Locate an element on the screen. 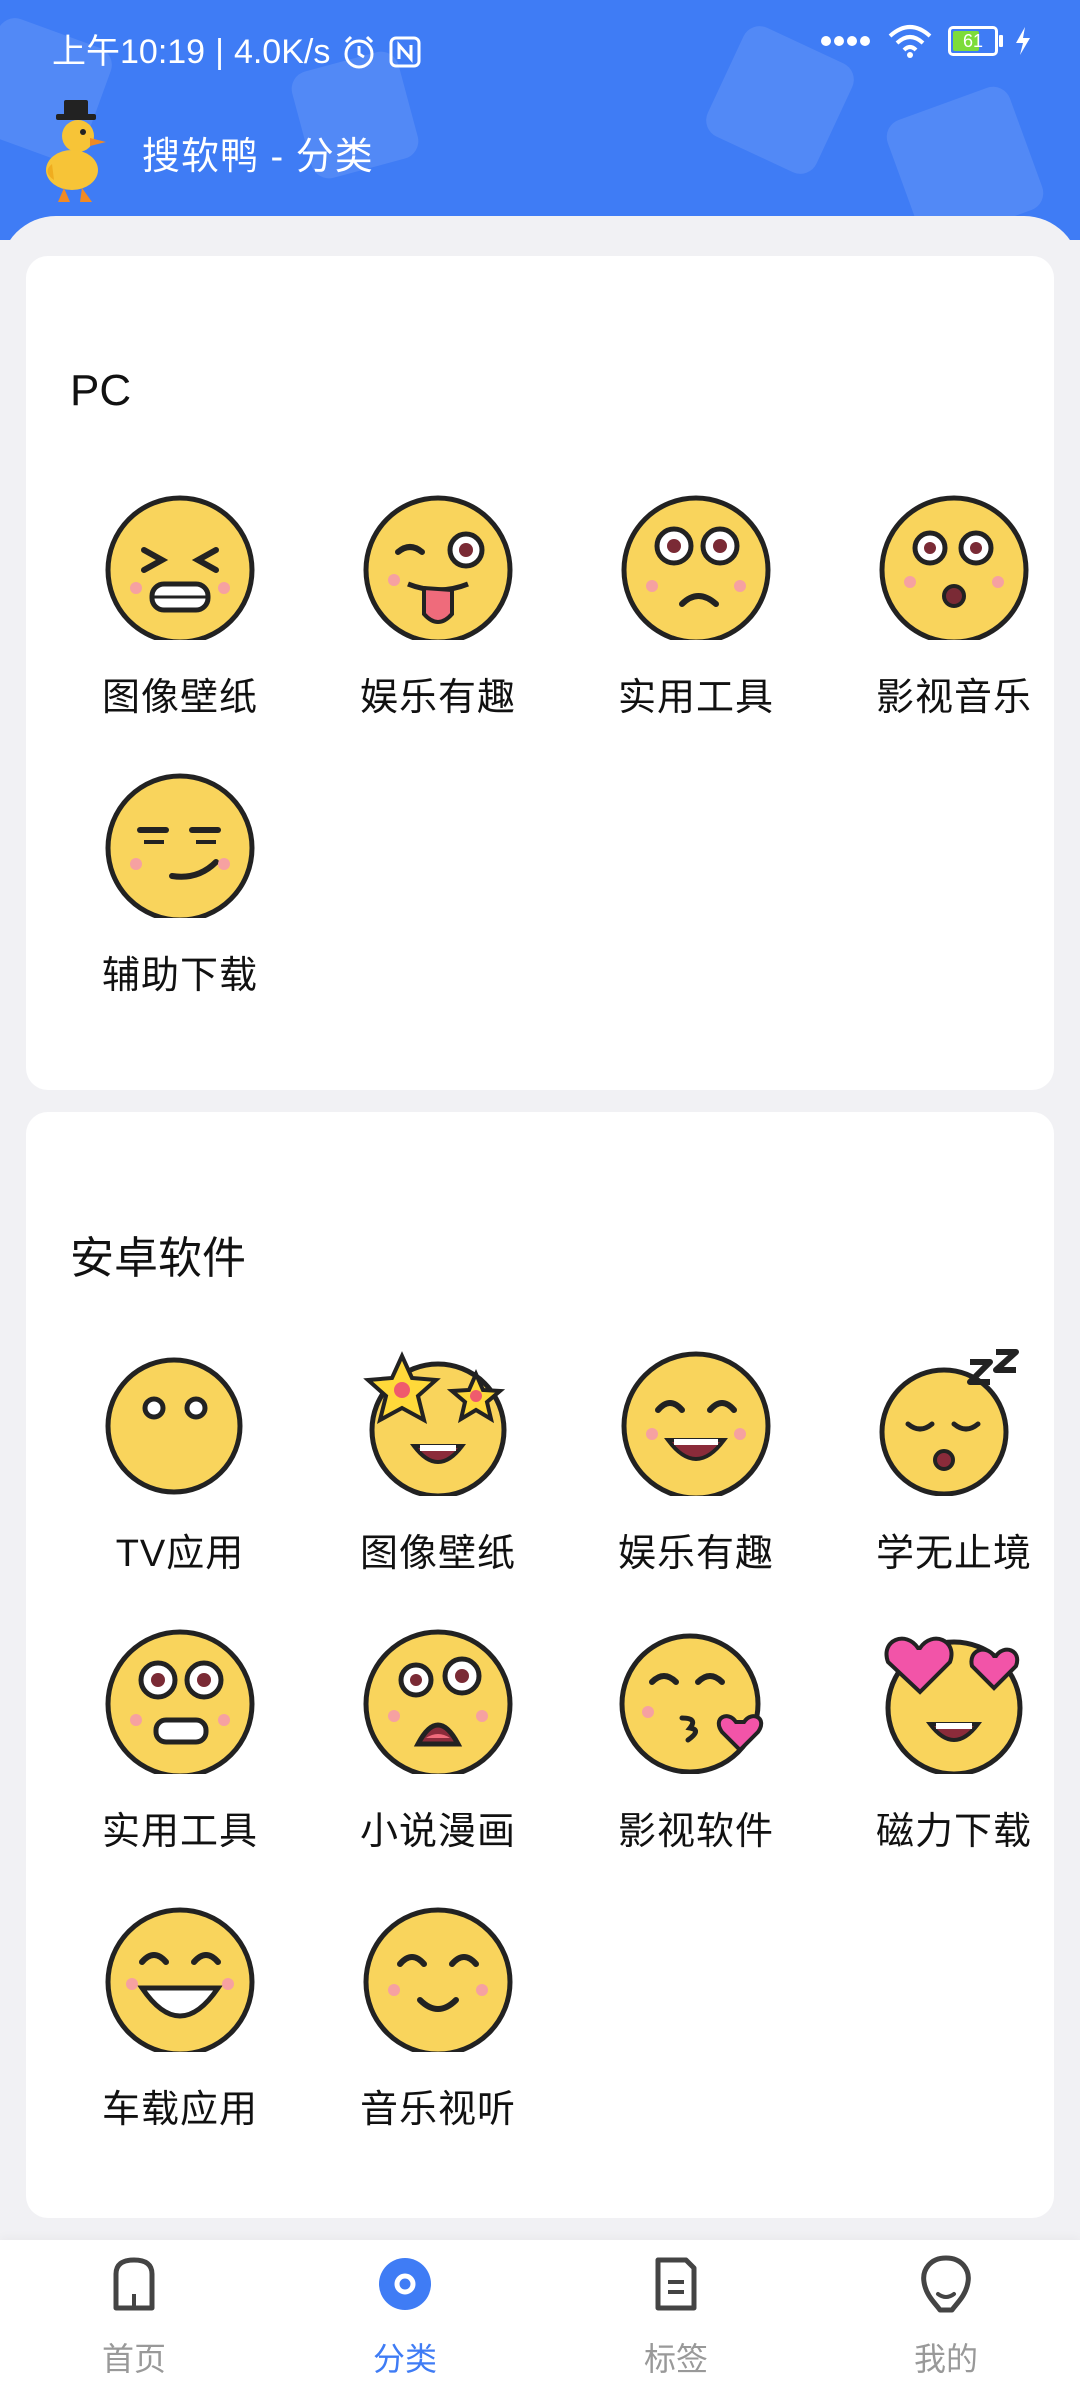 The height and width of the screenshot is (2400, 1080). battery-level: 61 is located at coordinates (973, 41).